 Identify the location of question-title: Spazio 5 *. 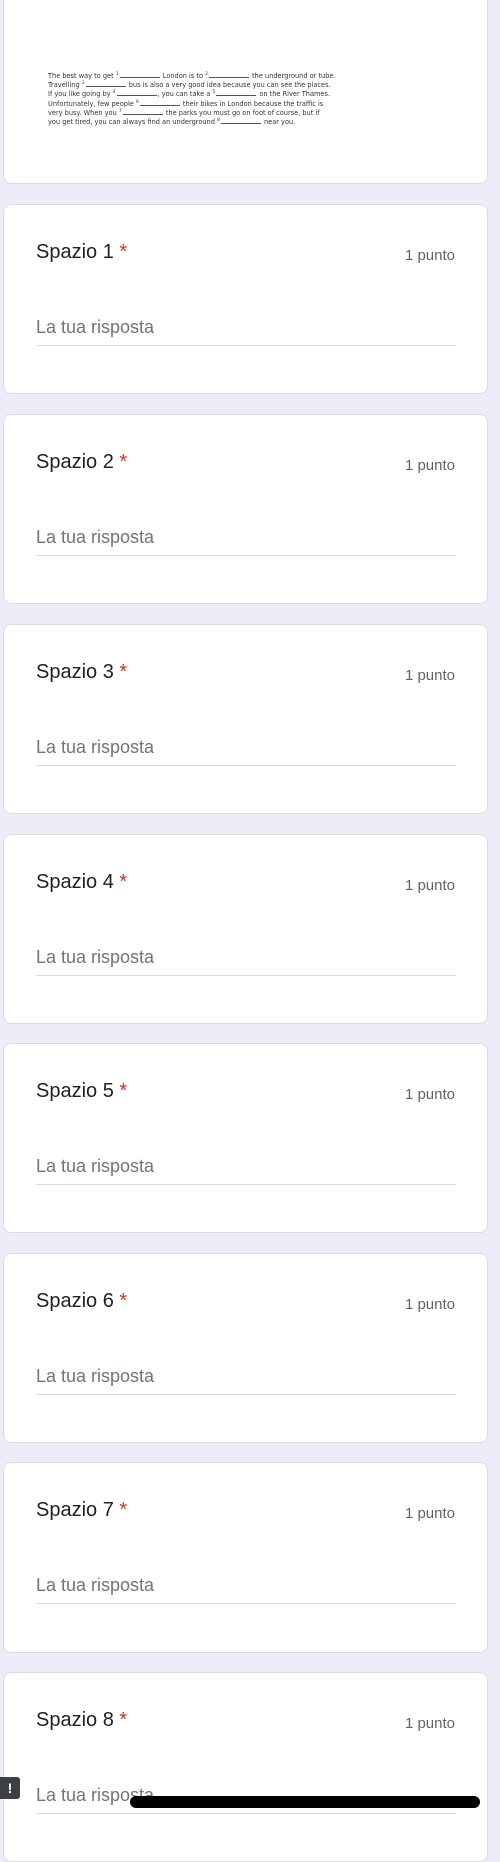
(82, 1091).